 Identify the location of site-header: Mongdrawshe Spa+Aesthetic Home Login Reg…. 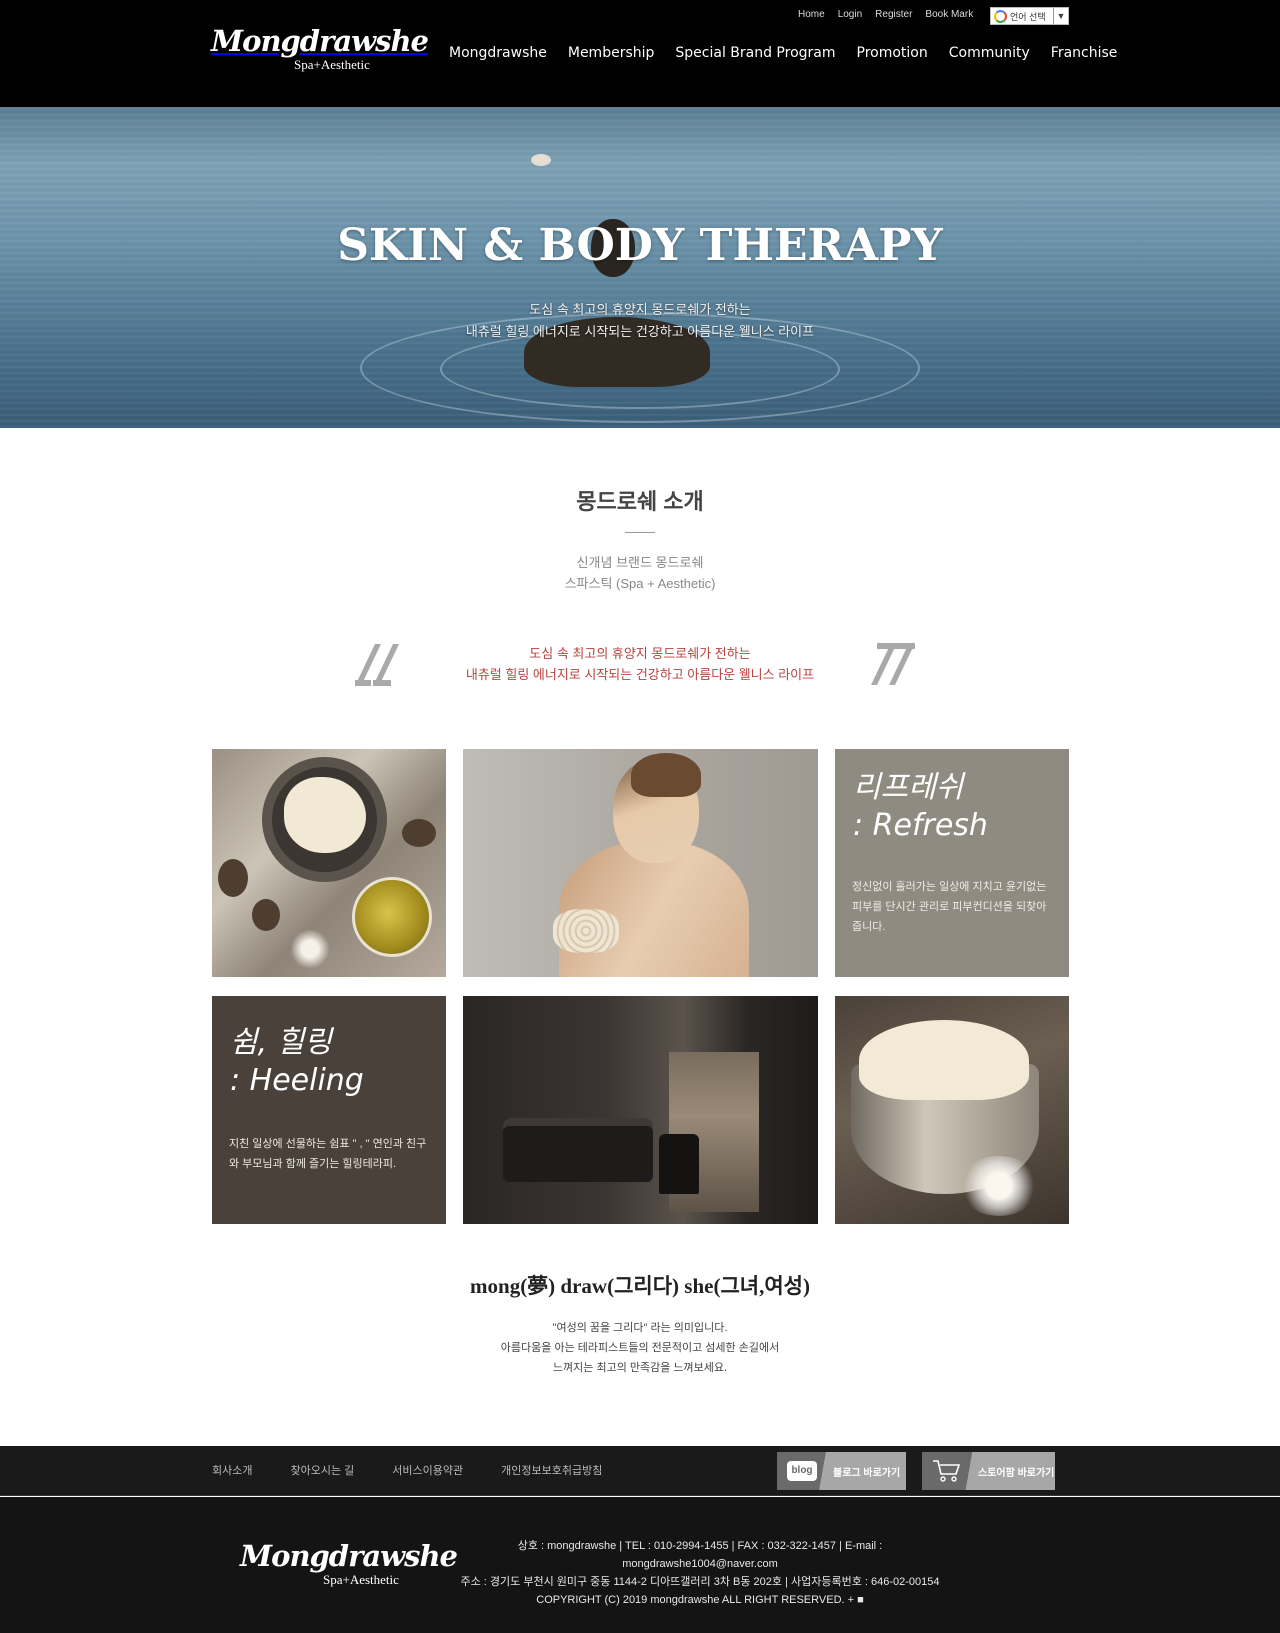
(640, 53).